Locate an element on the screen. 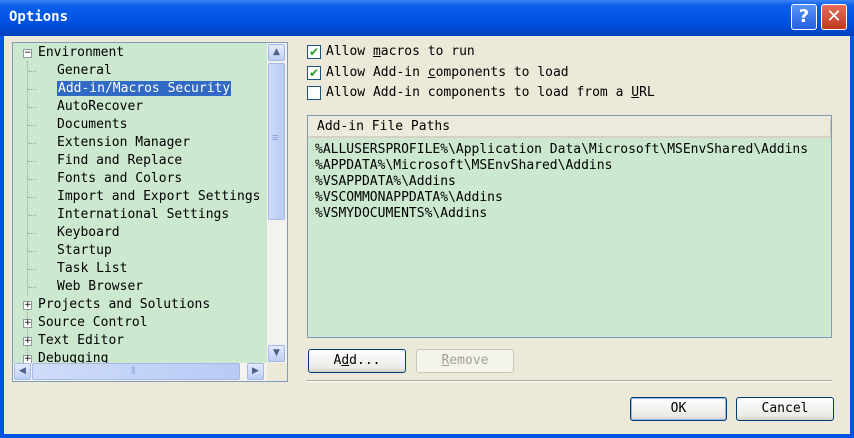 Image resolution: width=854 pixels, height=438 pixels. remove-button: Remove is located at coordinates (465, 361).